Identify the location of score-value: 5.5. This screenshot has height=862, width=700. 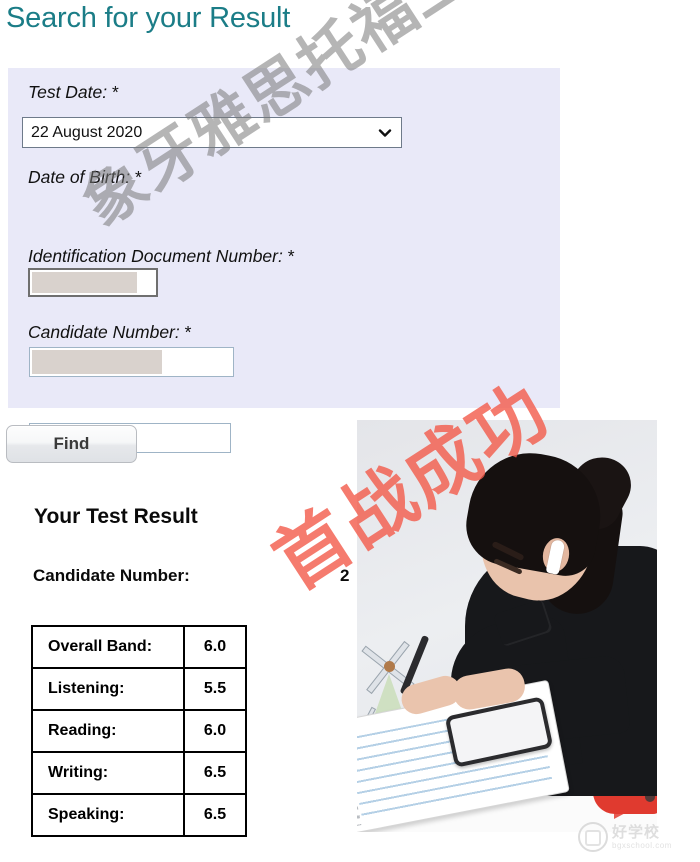
(215, 689).